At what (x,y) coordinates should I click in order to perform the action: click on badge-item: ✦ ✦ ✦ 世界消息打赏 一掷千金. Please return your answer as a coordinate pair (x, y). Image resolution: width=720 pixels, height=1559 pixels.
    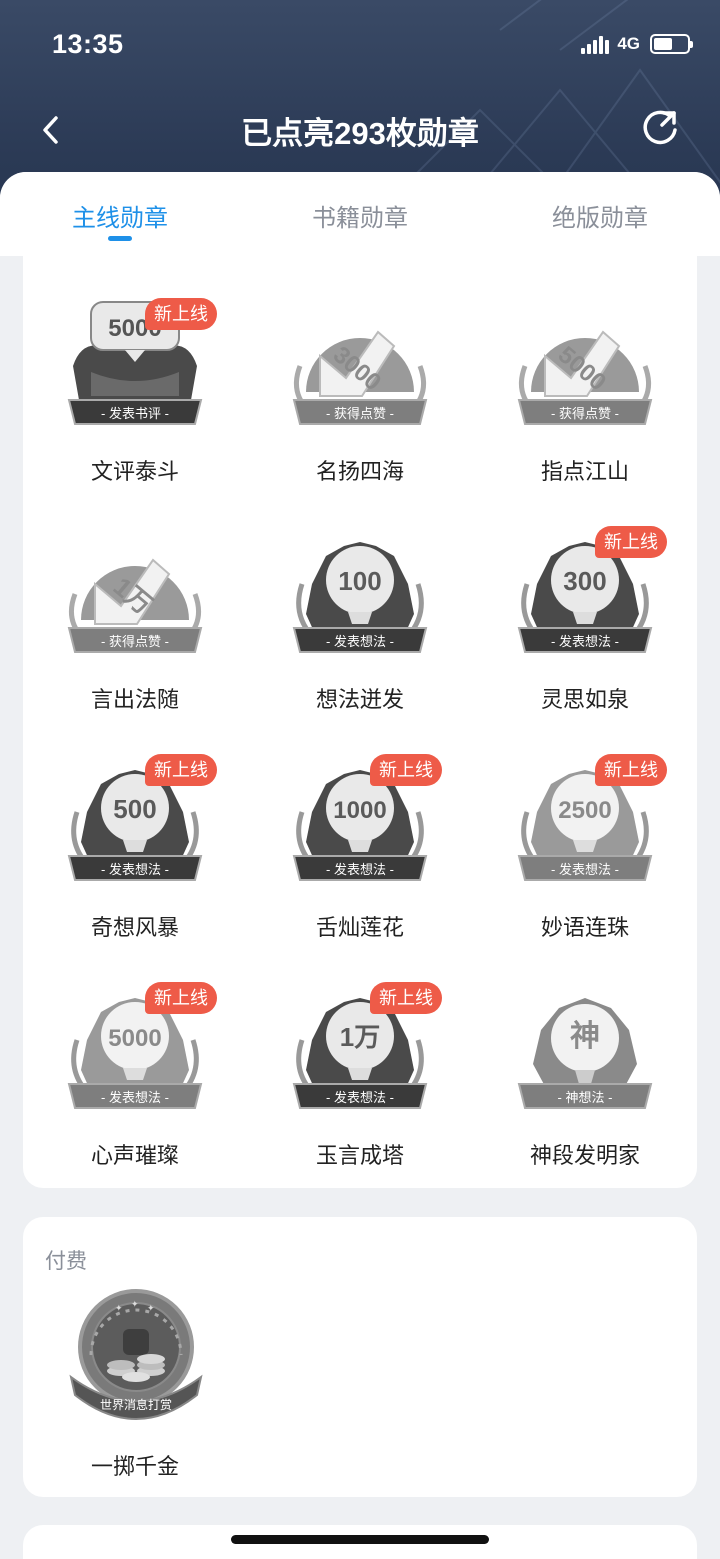
    Looking at the image, I should click on (135, 1383).